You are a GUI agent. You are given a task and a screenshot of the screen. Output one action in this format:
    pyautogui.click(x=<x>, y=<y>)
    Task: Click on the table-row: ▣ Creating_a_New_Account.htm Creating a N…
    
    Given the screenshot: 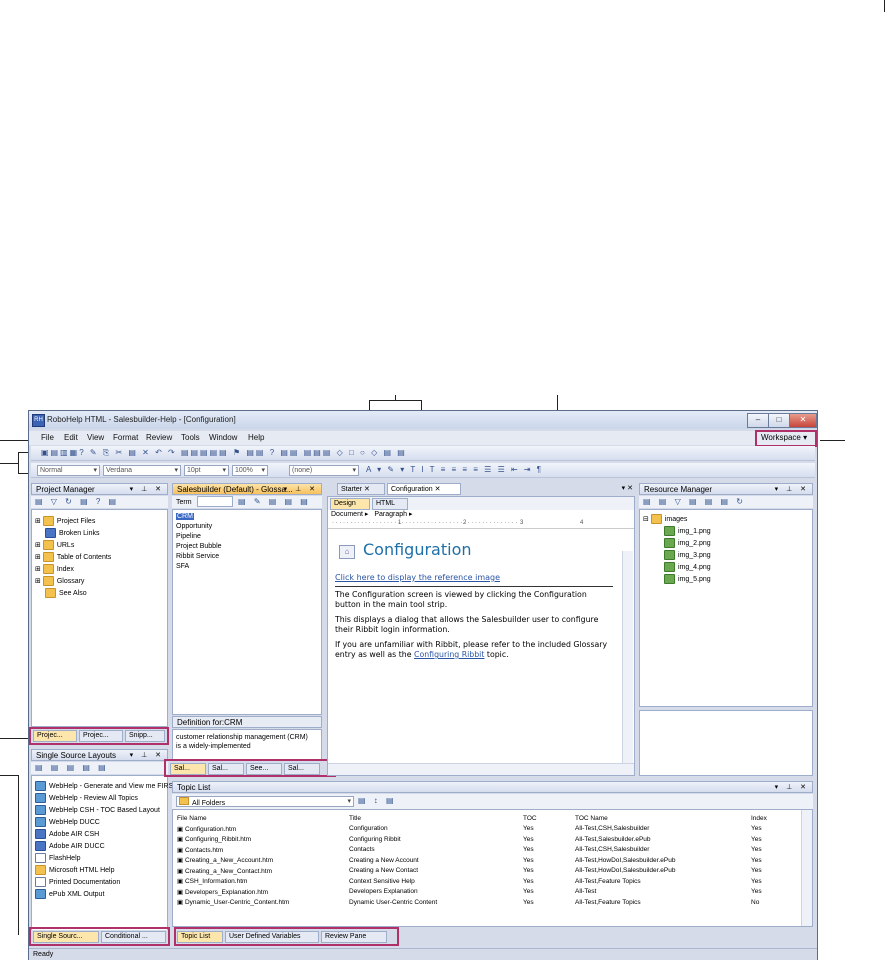 What is the action you would take?
    pyautogui.click(x=492, y=860)
    